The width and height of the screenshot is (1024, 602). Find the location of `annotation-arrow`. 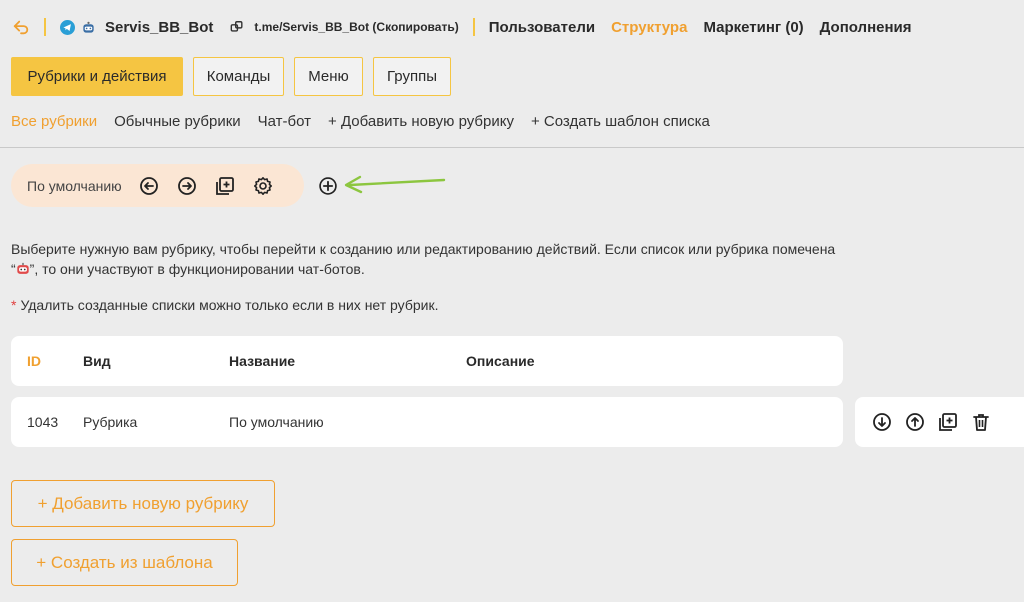

annotation-arrow is located at coordinates (395, 184).